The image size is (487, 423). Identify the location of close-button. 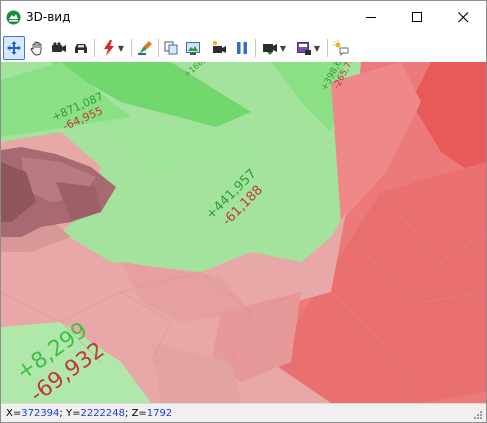
(463, 17).